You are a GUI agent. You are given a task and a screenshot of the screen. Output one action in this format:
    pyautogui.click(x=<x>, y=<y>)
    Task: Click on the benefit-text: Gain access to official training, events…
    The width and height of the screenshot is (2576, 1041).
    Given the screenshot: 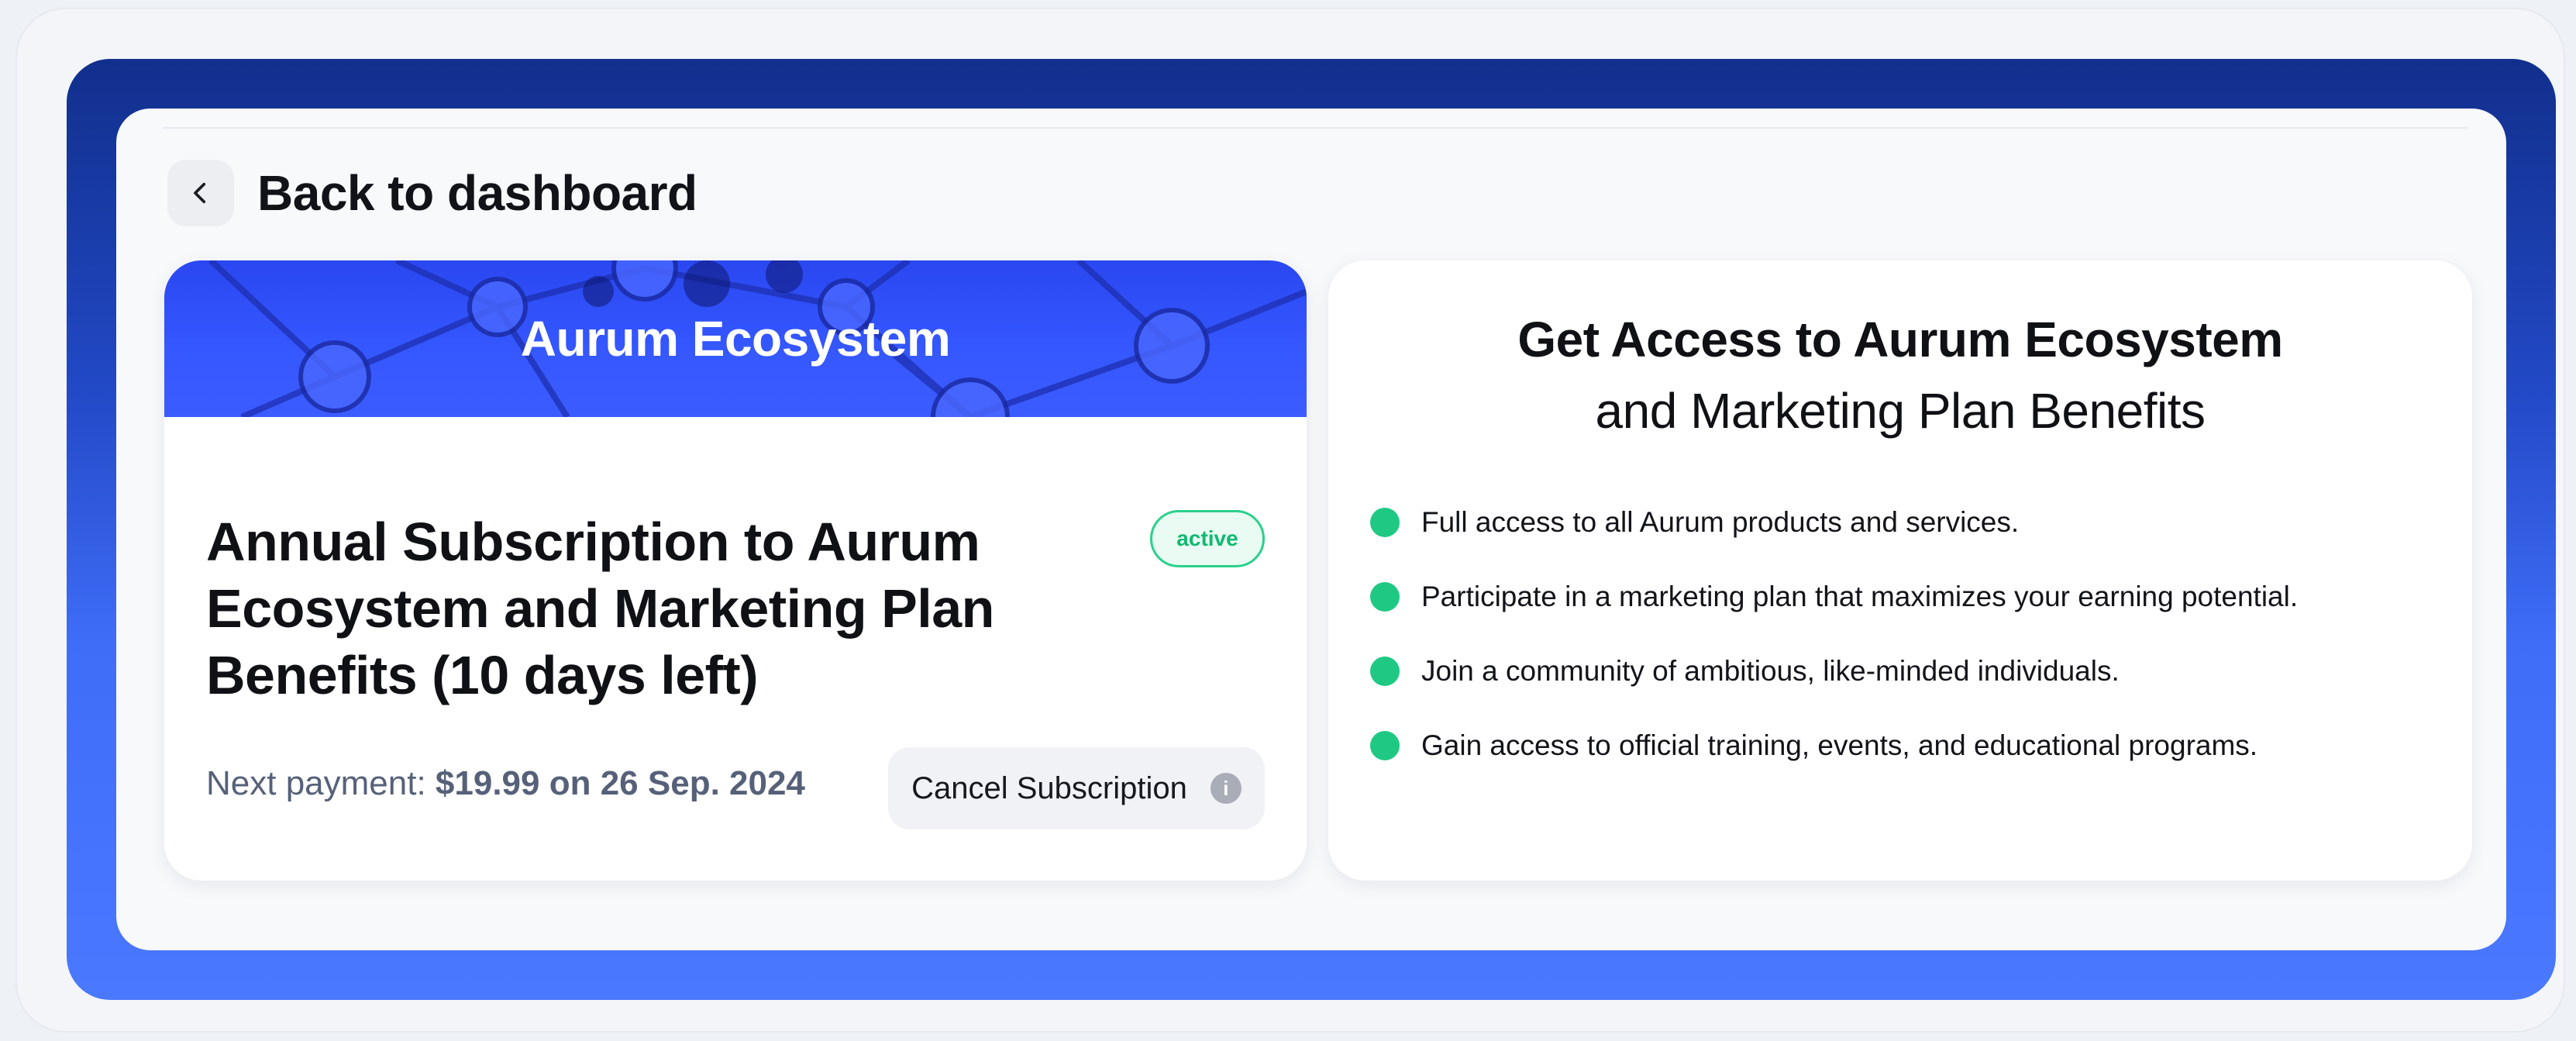 What is the action you would take?
    pyautogui.click(x=1839, y=745)
    